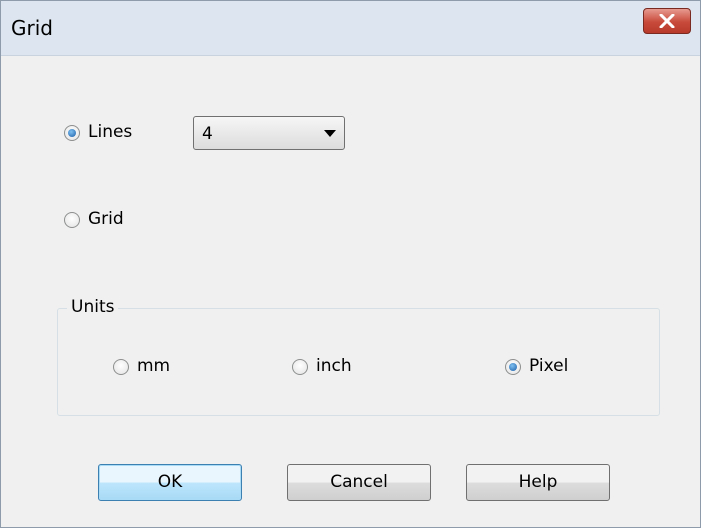 This screenshot has height=528, width=701. What do you see at coordinates (72, 220) in the screenshot?
I see `grid-radio` at bounding box center [72, 220].